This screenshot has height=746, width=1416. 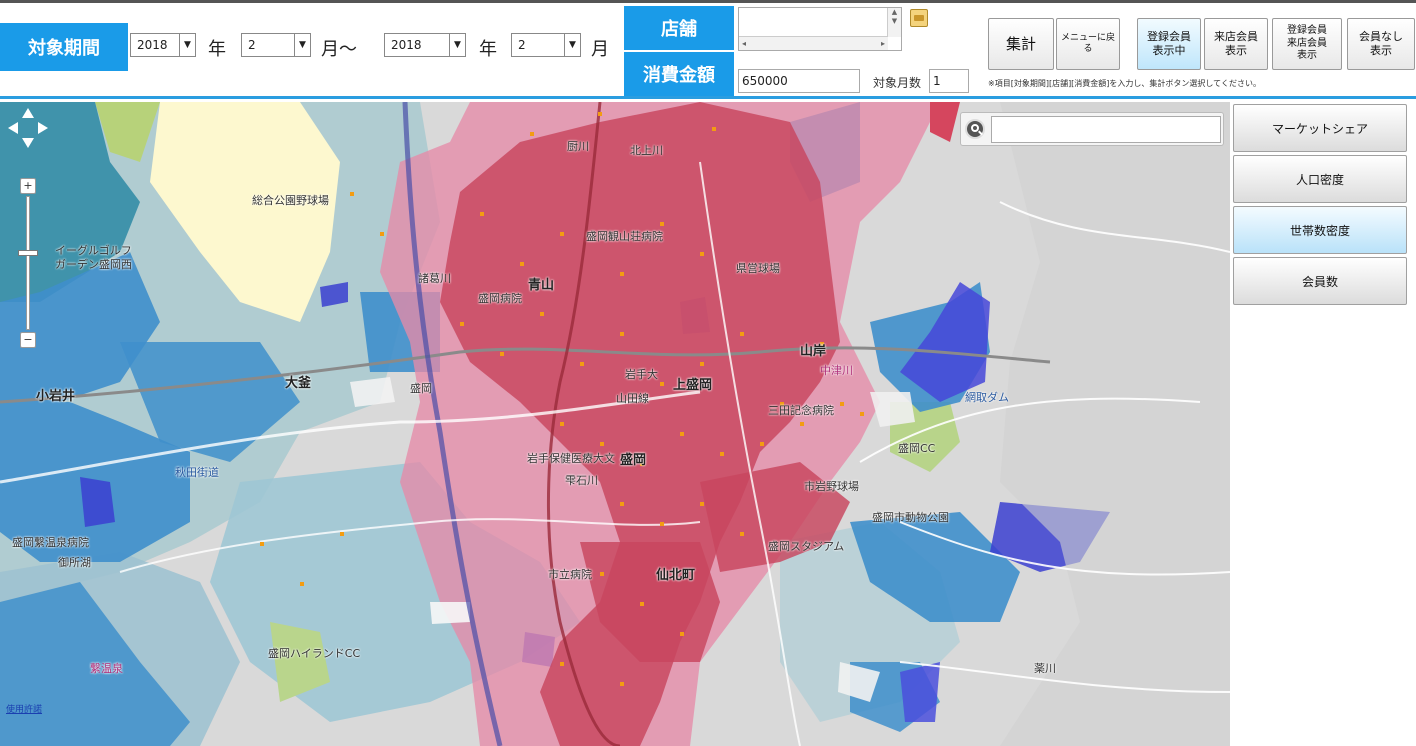 I want to click on map-label-akita-road: 秋田街道, so click(x=197, y=472).